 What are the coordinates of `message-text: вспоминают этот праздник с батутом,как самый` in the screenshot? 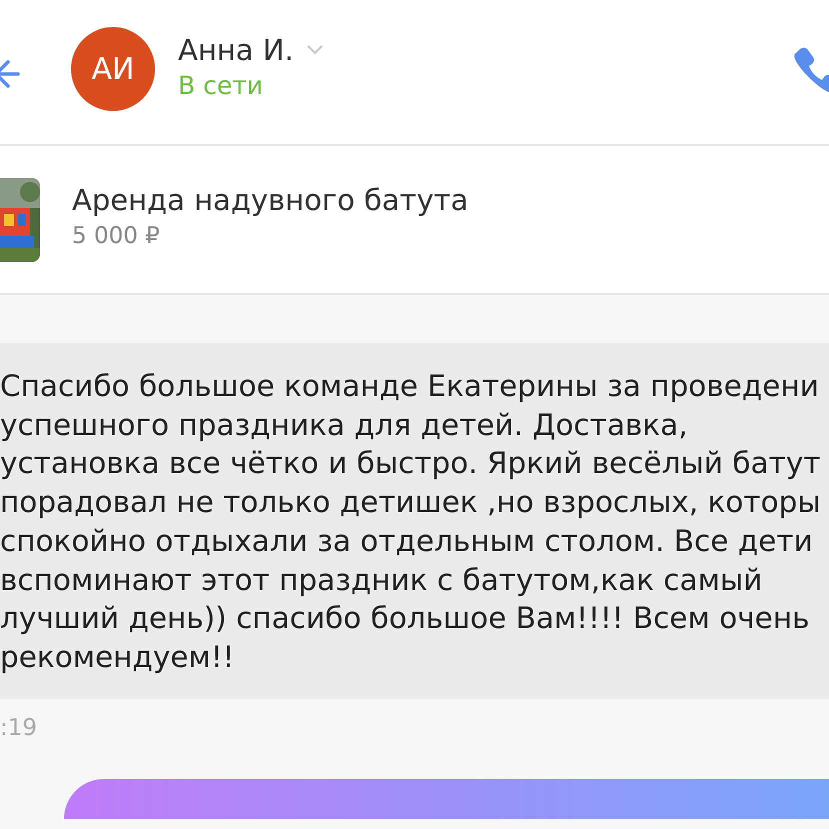 It's located at (382, 580).